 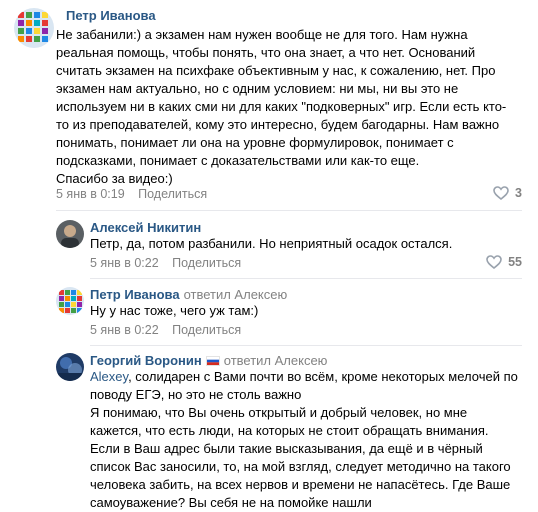 What do you see at coordinates (504, 262) in the screenshot?
I see `like-button: 55` at bounding box center [504, 262].